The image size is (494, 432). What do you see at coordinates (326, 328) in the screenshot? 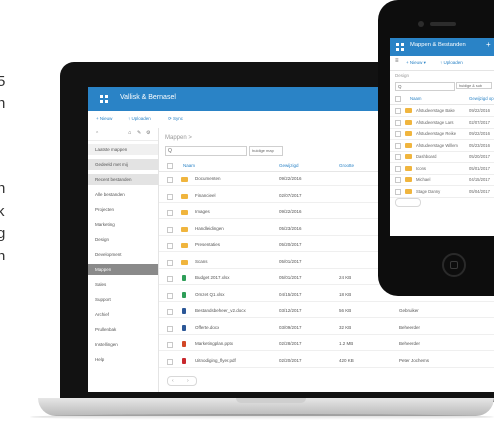
I see `table-row: Offerte.docx 03/09/2017 32 KB Beheerder` at bounding box center [326, 328].